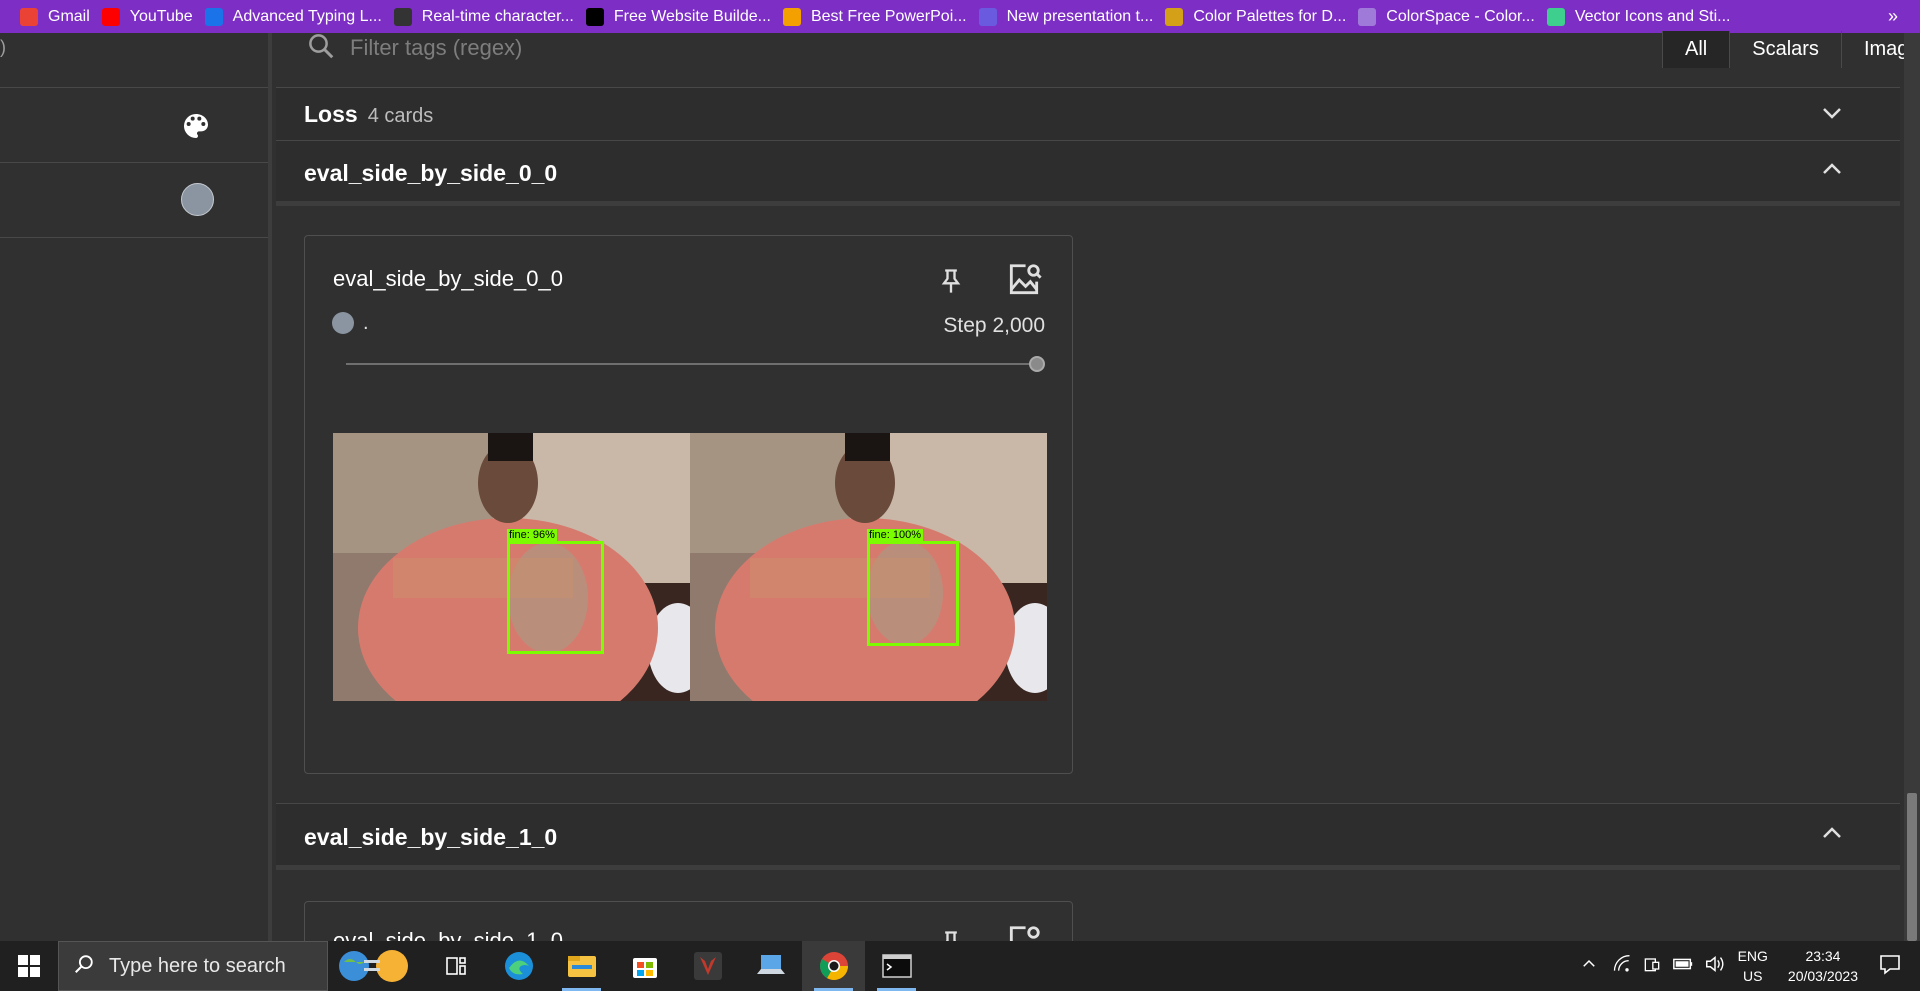 The width and height of the screenshot is (1920, 991). Describe the element at coordinates (110, 16) in the screenshot. I see `youtube-icon` at that location.